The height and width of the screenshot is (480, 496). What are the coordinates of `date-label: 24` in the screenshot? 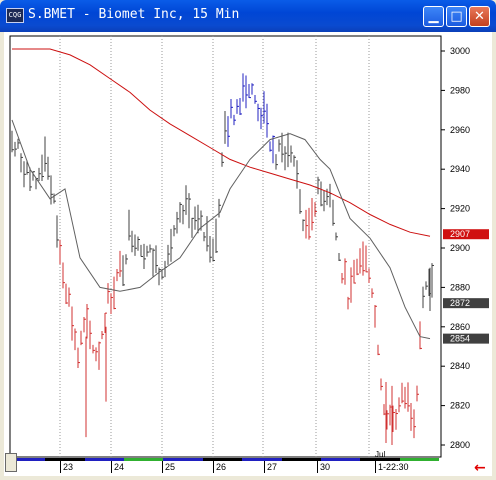 It's located at (119, 467).